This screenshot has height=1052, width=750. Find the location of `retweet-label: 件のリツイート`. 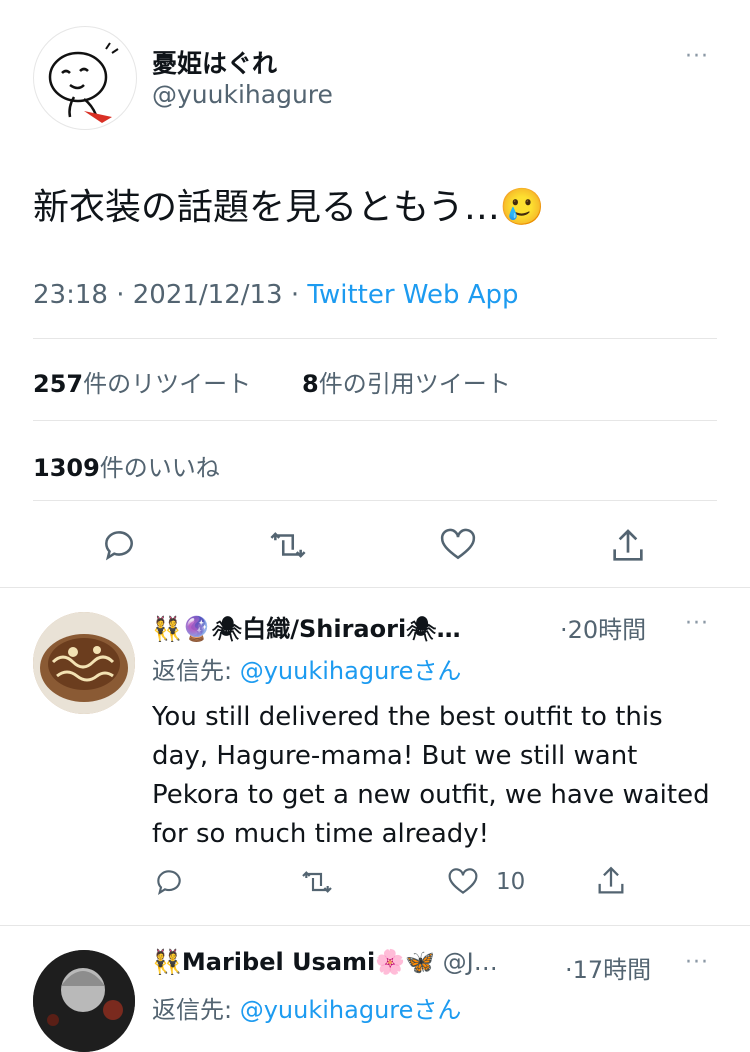

retweet-label: 件のリツイート is located at coordinates (167, 384).